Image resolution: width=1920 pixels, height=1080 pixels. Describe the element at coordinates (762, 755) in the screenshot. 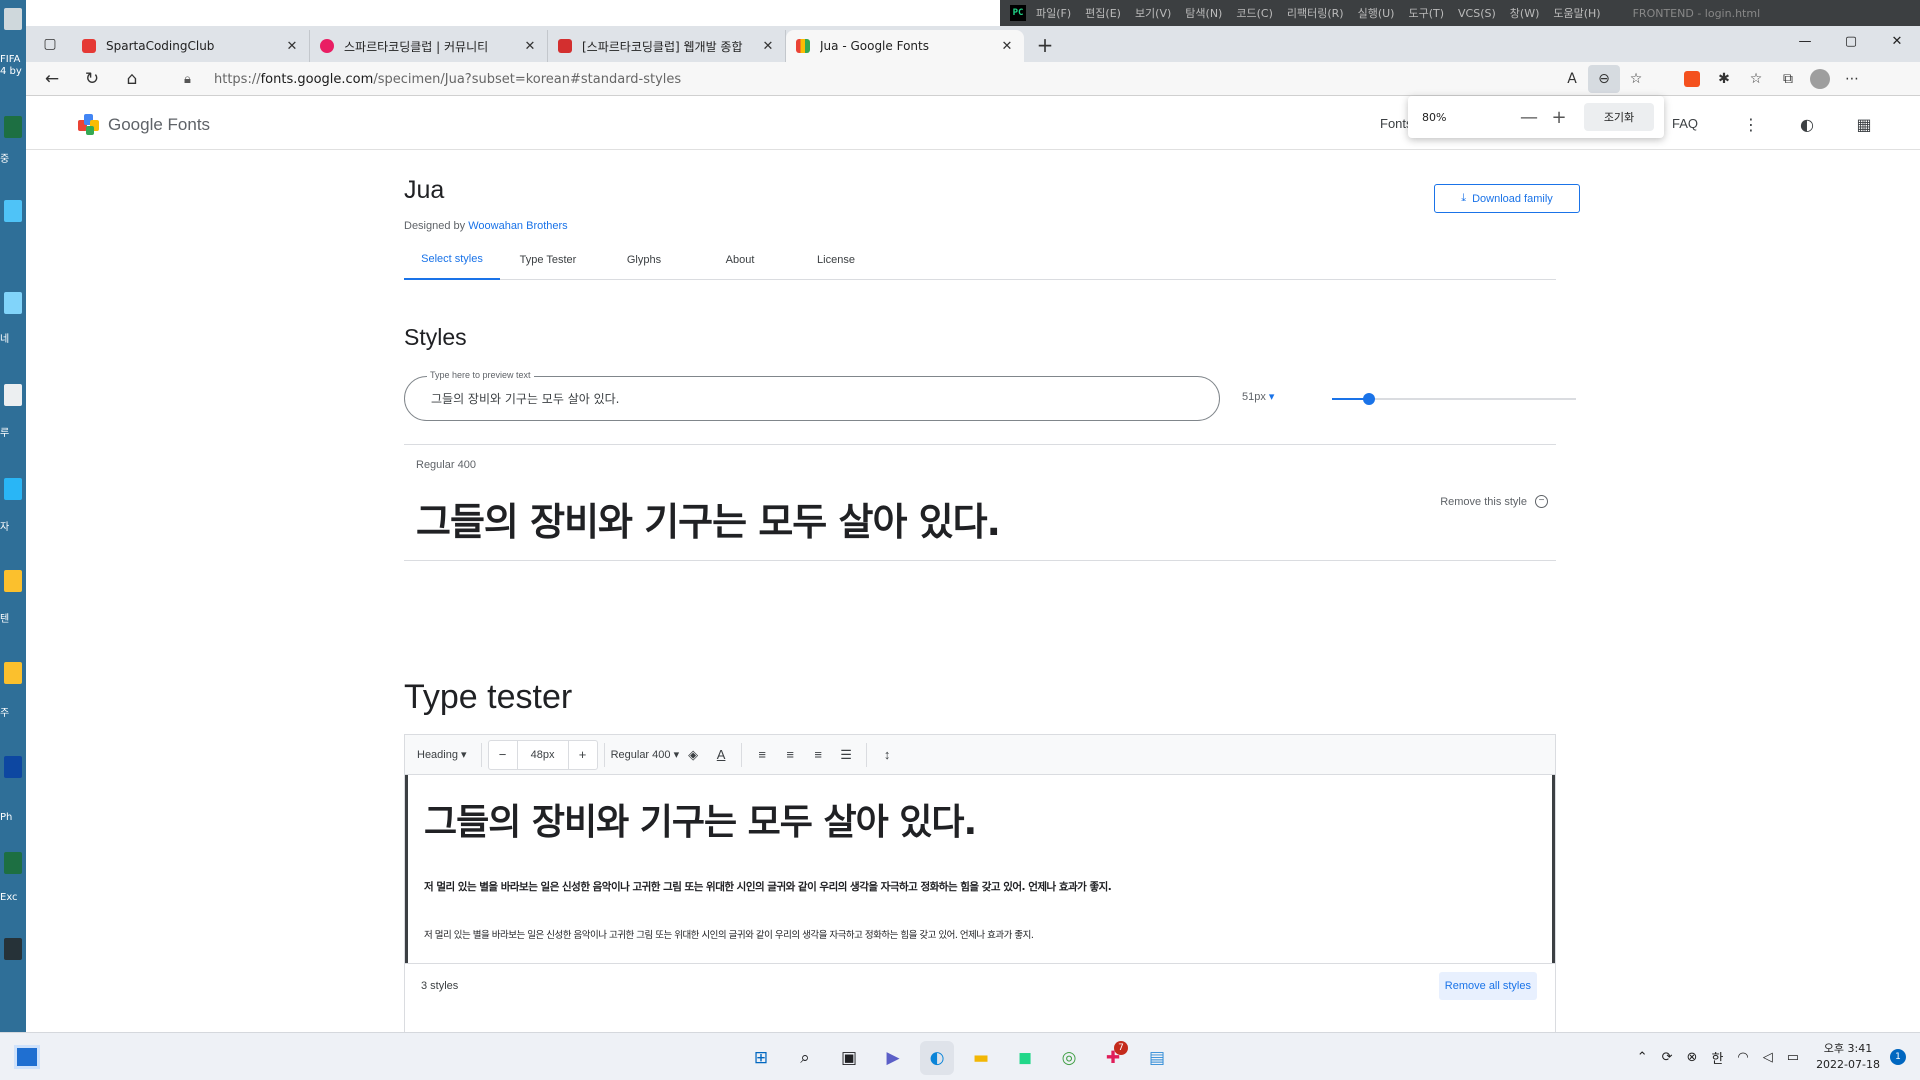

I see `align-left-icon: ≡` at that location.